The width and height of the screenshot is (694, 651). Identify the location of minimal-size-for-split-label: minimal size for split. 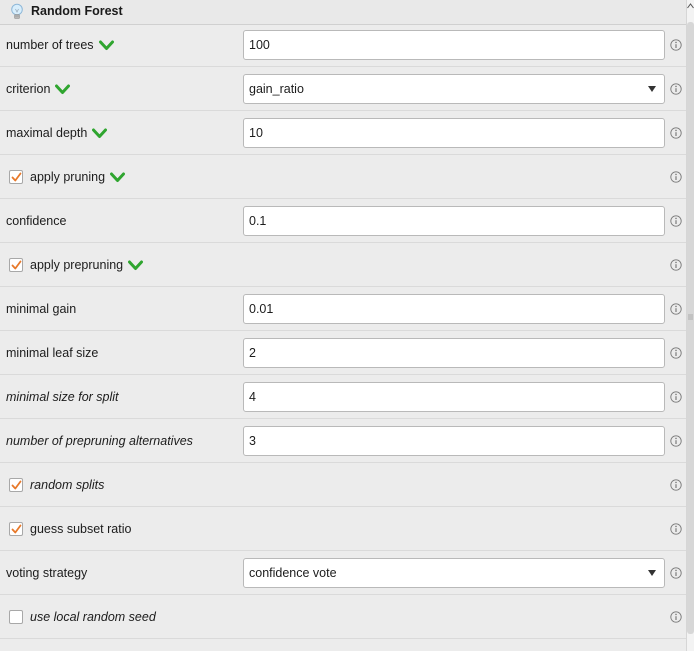
(62, 397).